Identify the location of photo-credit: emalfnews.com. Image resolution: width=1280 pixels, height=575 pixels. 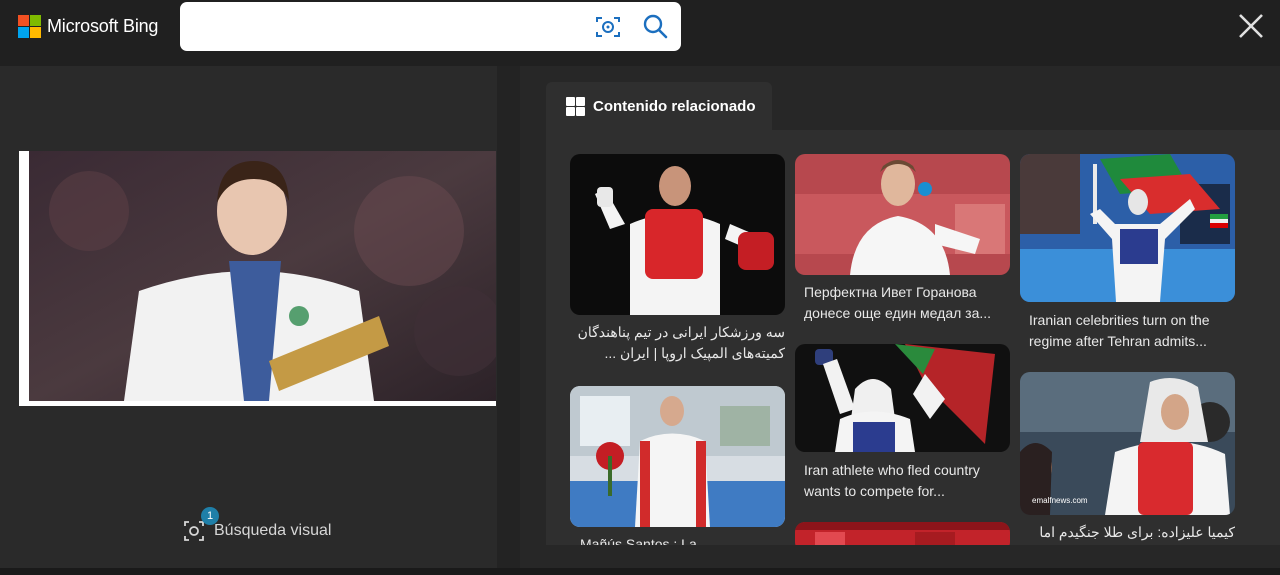
(1060, 500).